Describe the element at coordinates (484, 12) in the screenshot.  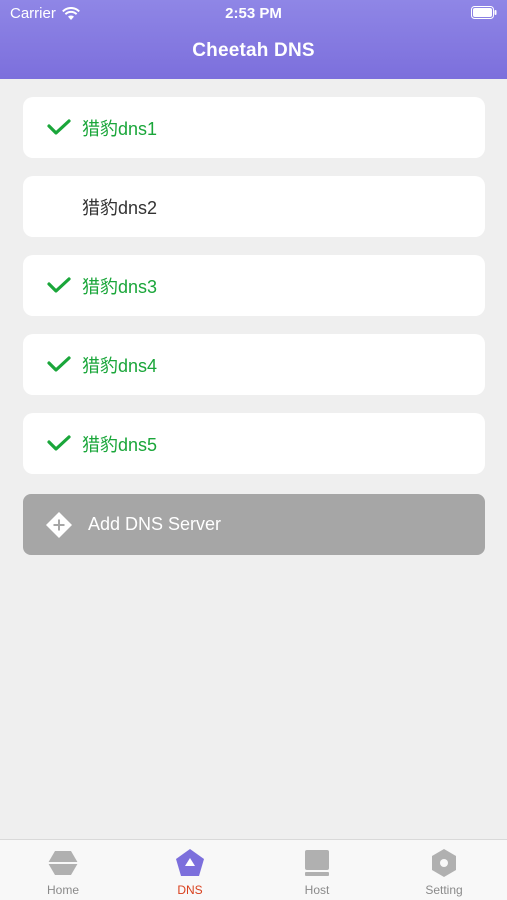
I see `battery-icon` at that location.